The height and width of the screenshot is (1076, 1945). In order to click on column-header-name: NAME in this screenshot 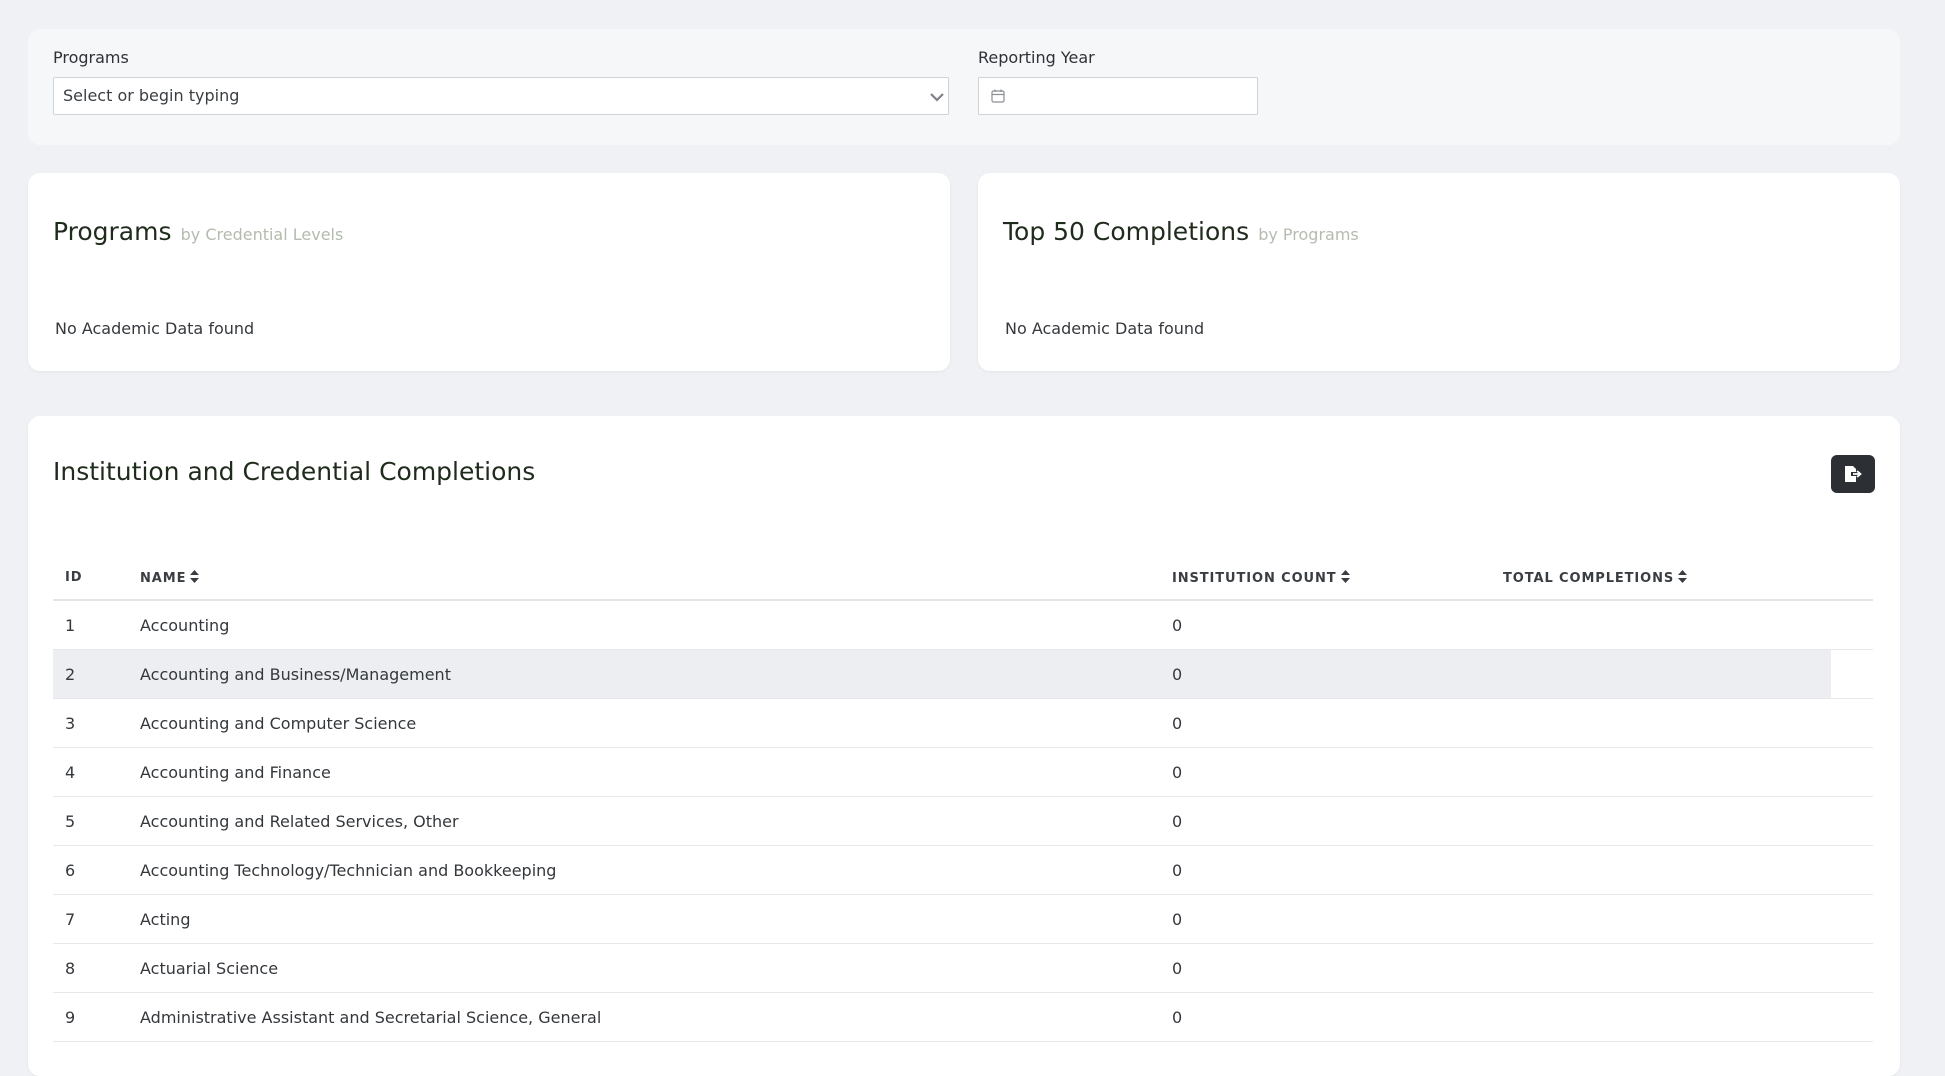, I will do `click(170, 578)`.